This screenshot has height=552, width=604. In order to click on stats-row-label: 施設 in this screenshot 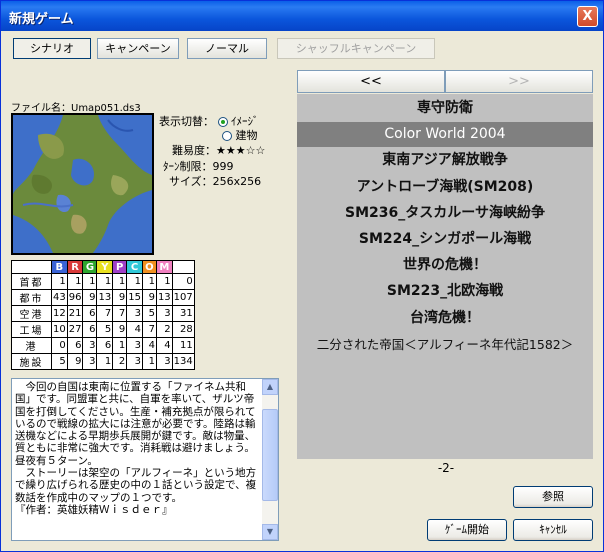, I will do `click(31, 361)`.